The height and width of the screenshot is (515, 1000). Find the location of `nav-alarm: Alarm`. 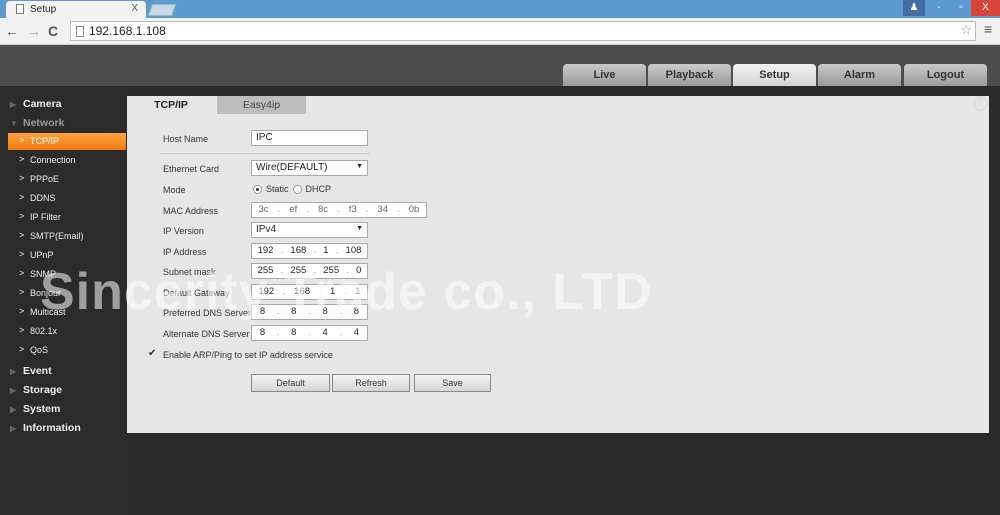

nav-alarm: Alarm is located at coordinates (859, 75).